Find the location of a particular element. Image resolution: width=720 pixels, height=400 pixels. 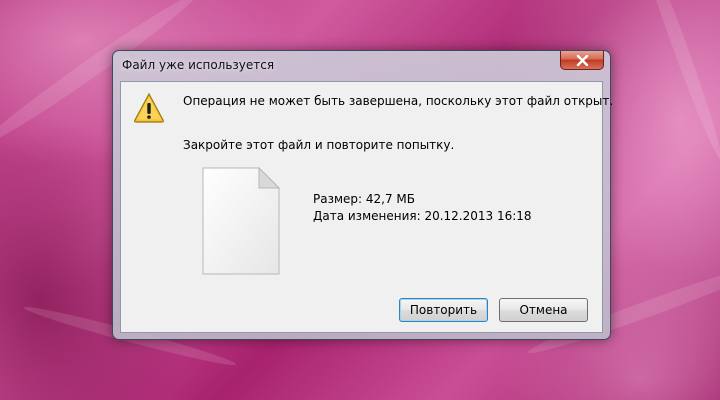

retry-button: Повторить is located at coordinates (443, 310).